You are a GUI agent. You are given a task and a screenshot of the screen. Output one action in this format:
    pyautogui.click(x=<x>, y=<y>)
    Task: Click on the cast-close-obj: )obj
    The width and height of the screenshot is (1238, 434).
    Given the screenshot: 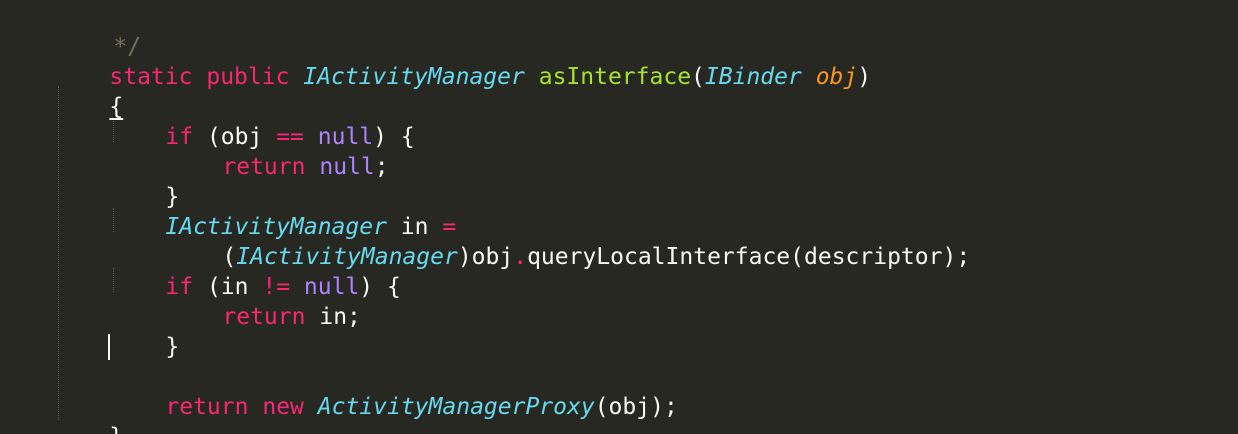 What is the action you would take?
    pyautogui.click(x=485, y=257)
    